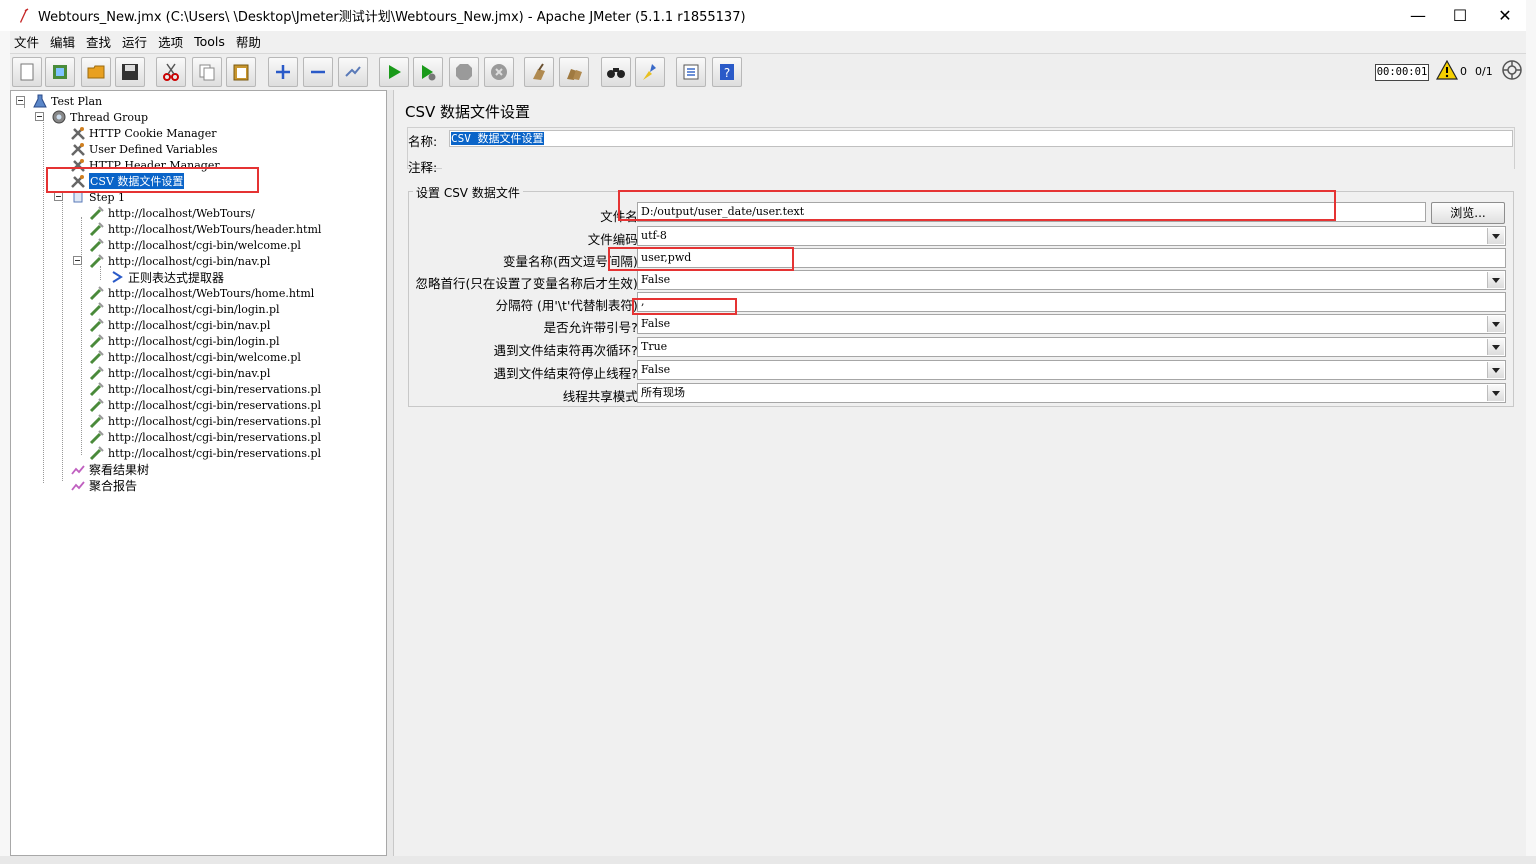 This screenshot has height=864, width=1536. Describe the element at coordinates (656, 279) in the screenshot. I see `ignore-first-value: False` at that location.